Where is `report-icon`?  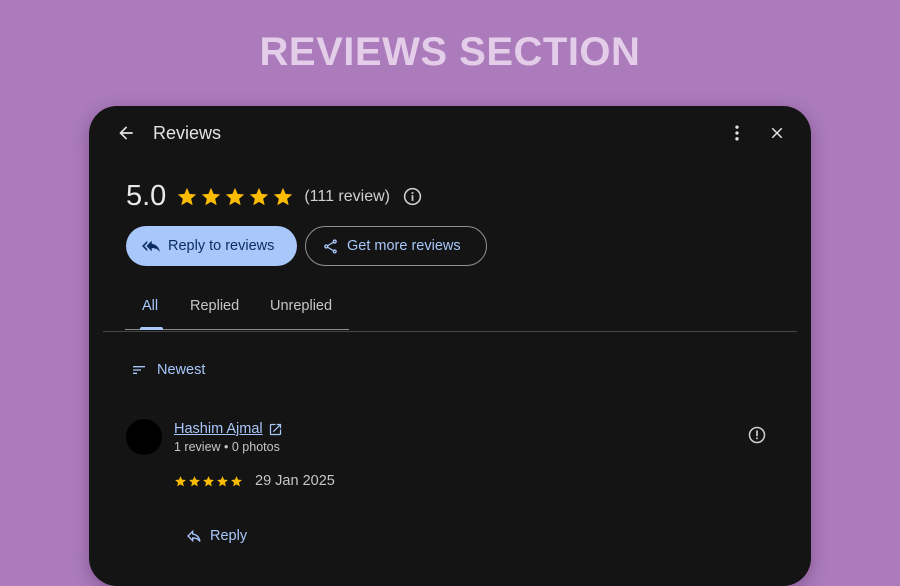
report-icon is located at coordinates (757, 435).